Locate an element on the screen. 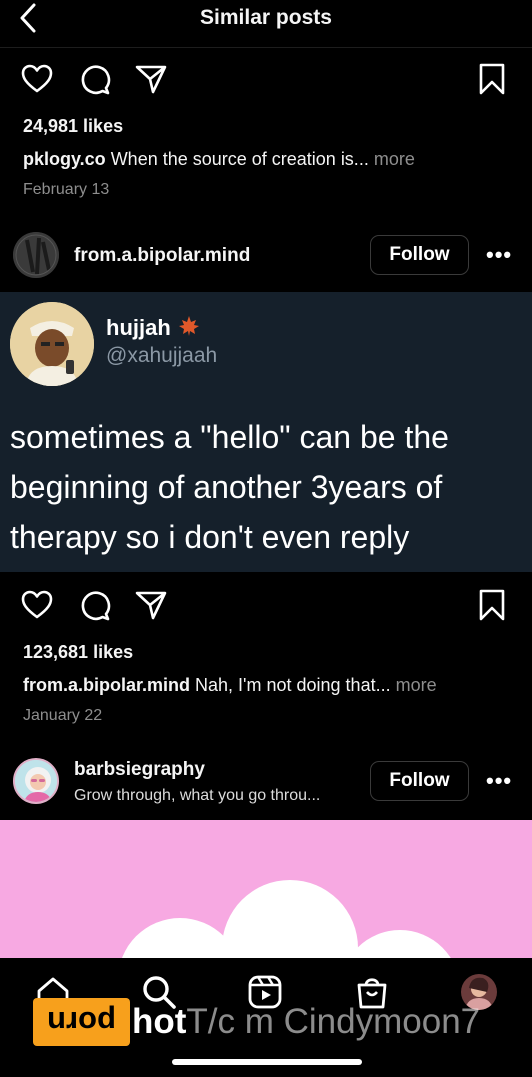 Image resolution: width=532 pixels, height=1077 pixels. watermark-logo-text: porn is located at coordinates (81, 1022).